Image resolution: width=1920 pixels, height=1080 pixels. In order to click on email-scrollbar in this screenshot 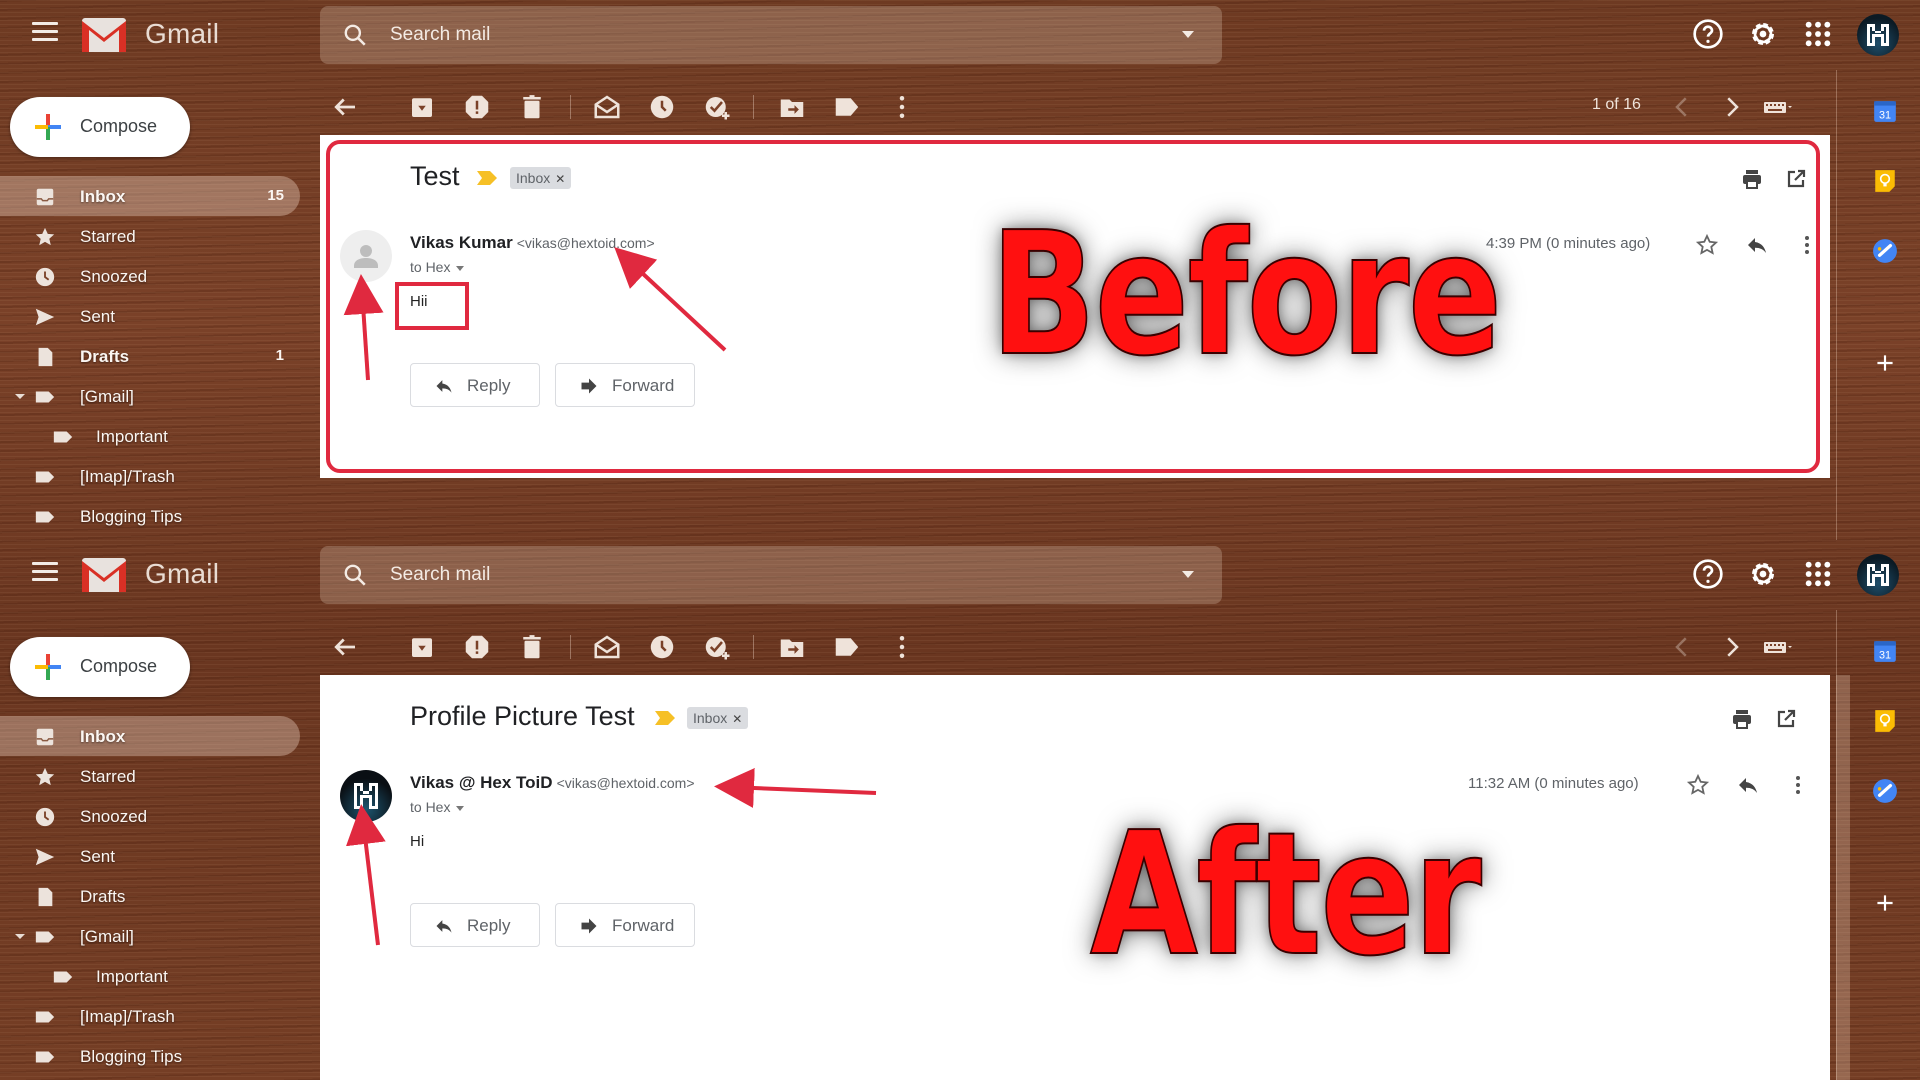, I will do `click(1843, 877)`.